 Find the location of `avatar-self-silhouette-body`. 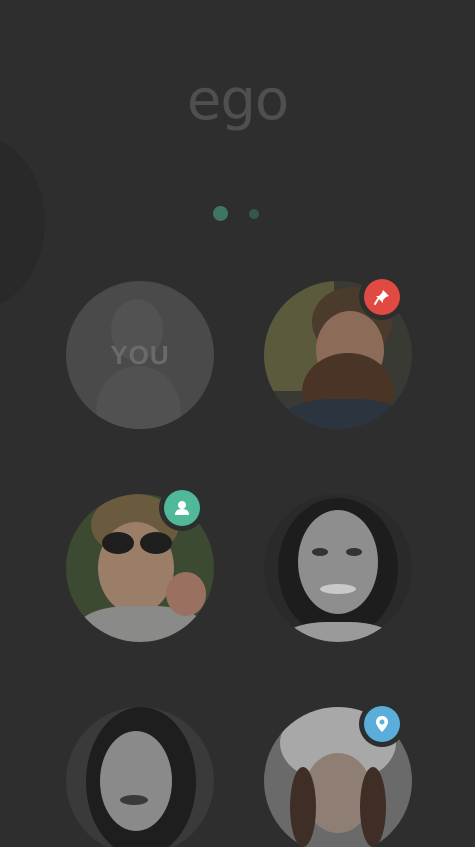

avatar-self-silhouette-body is located at coordinates (138, 397).